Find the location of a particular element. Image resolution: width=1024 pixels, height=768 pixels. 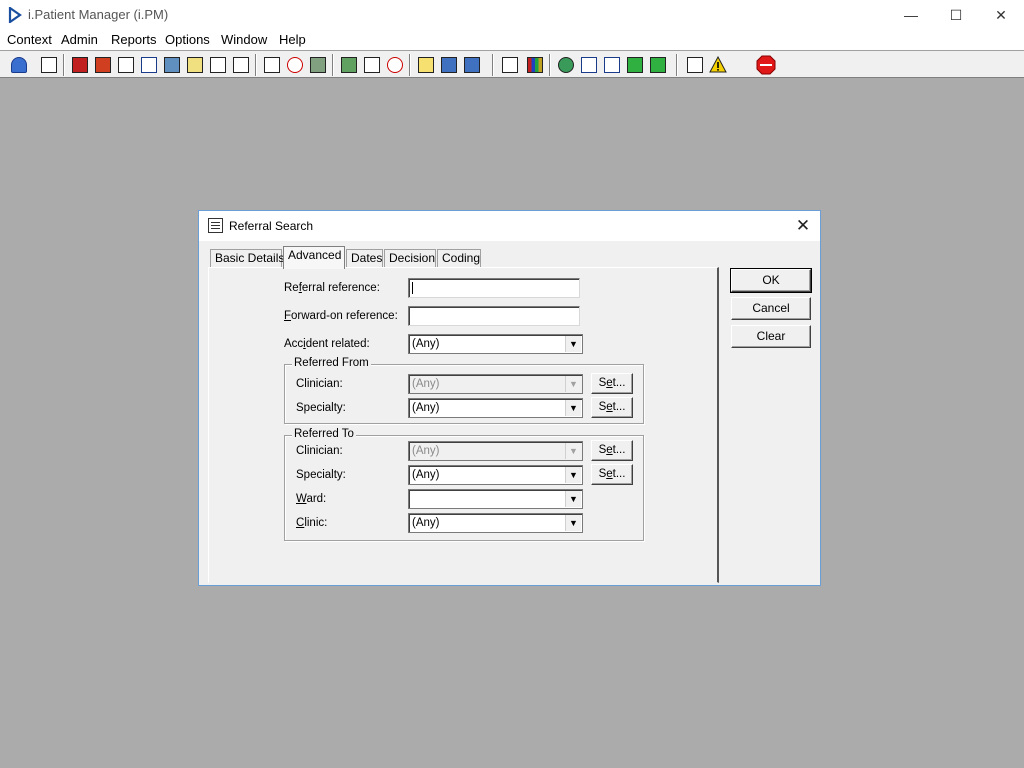

patient-icon is located at coordinates (19, 65).